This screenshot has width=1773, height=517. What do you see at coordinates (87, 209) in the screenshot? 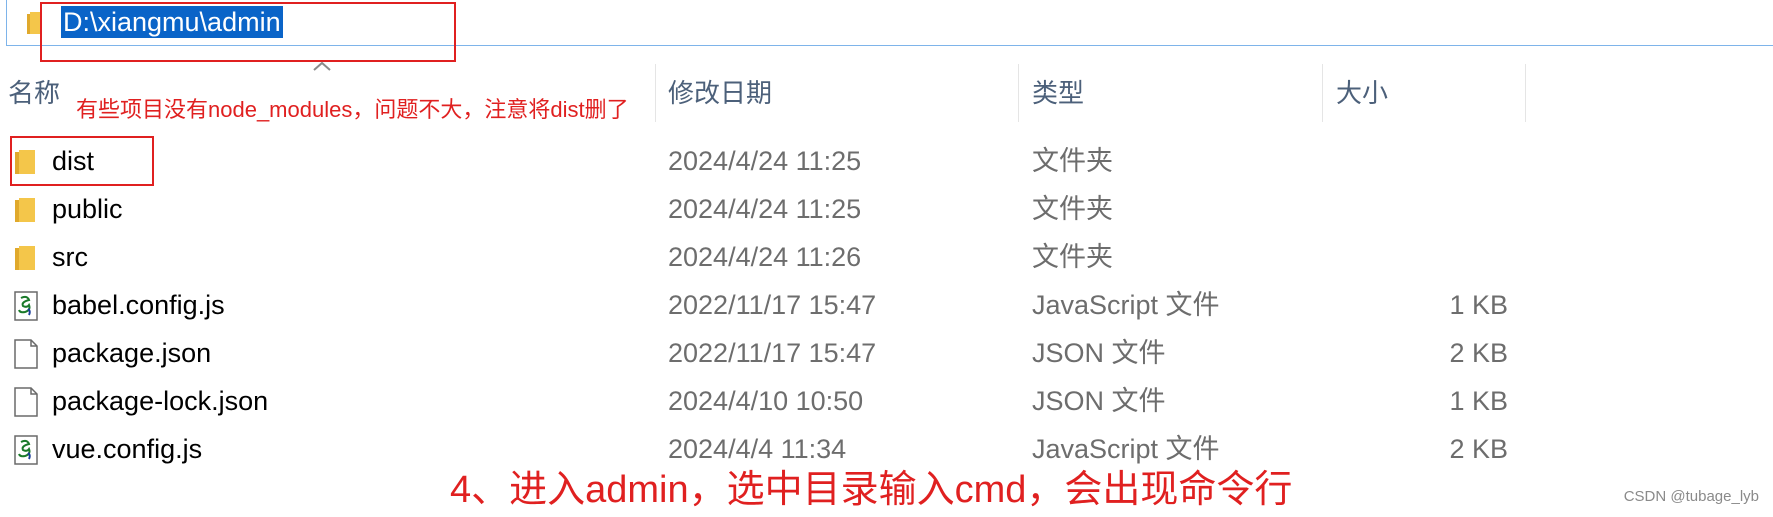
I see `file-name: public` at bounding box center [87, 209].